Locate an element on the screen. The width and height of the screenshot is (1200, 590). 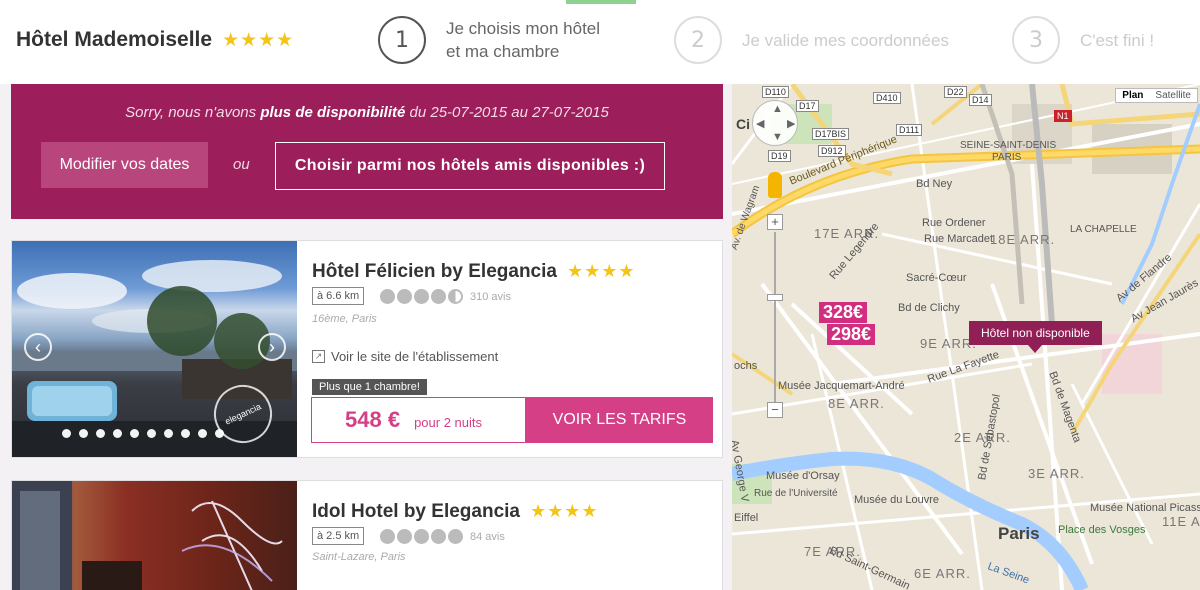
or-label: ou is located at coordinates (241, 164).